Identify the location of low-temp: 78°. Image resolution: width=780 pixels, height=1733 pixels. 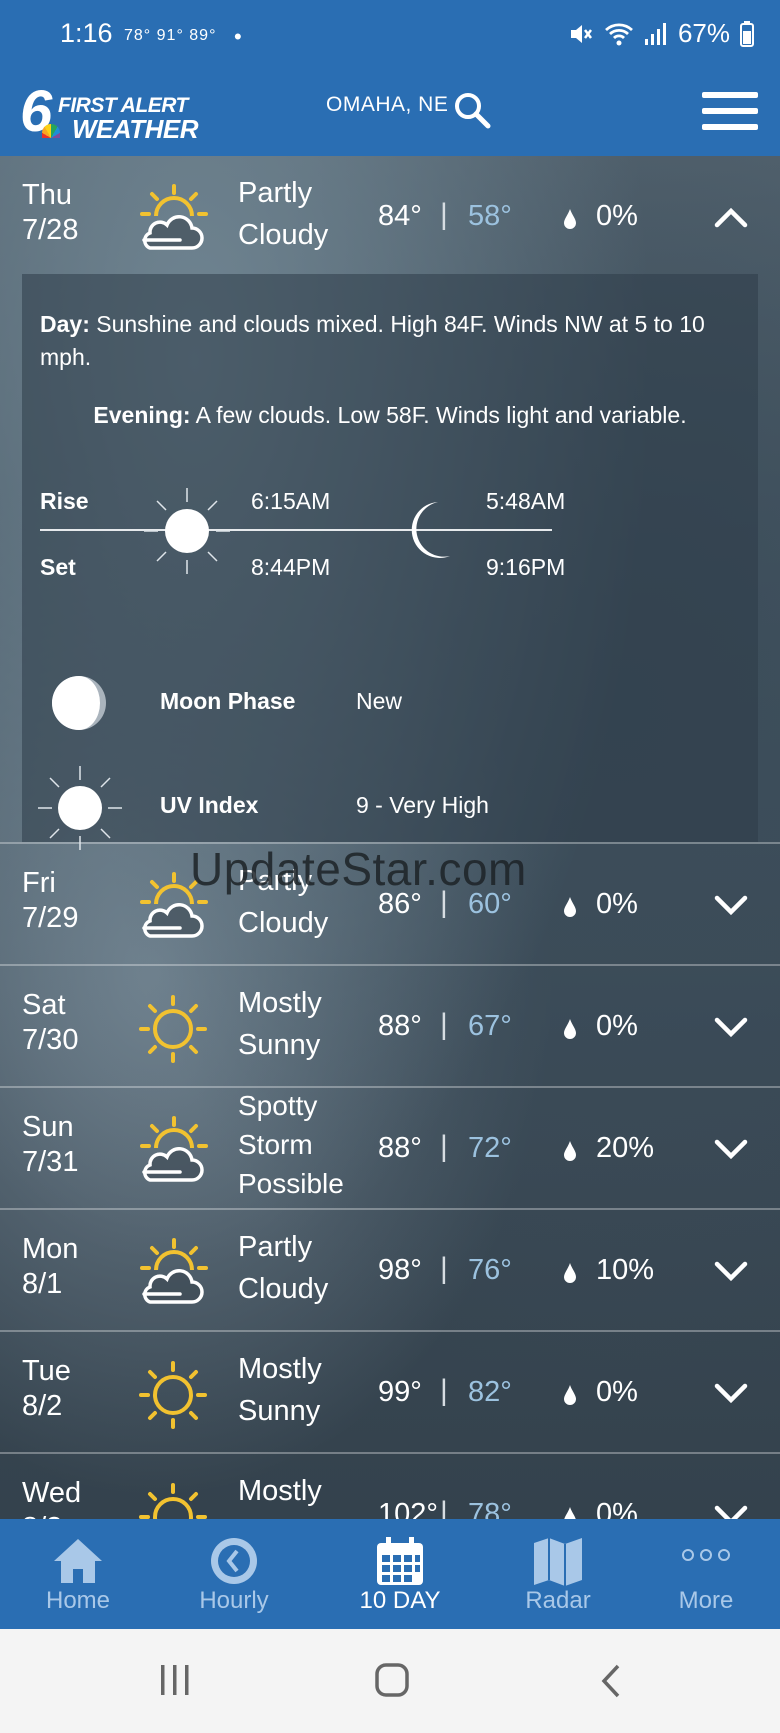
(490, 1508).